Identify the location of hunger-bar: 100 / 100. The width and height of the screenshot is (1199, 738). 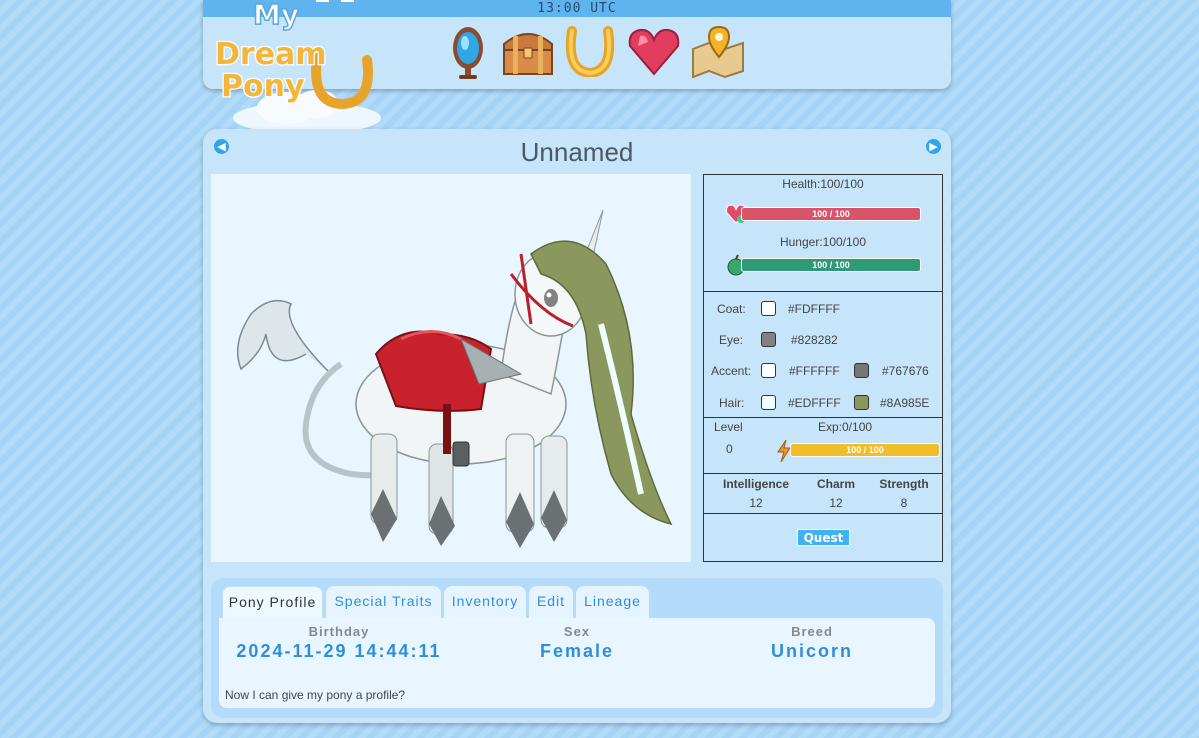
(831, 265).